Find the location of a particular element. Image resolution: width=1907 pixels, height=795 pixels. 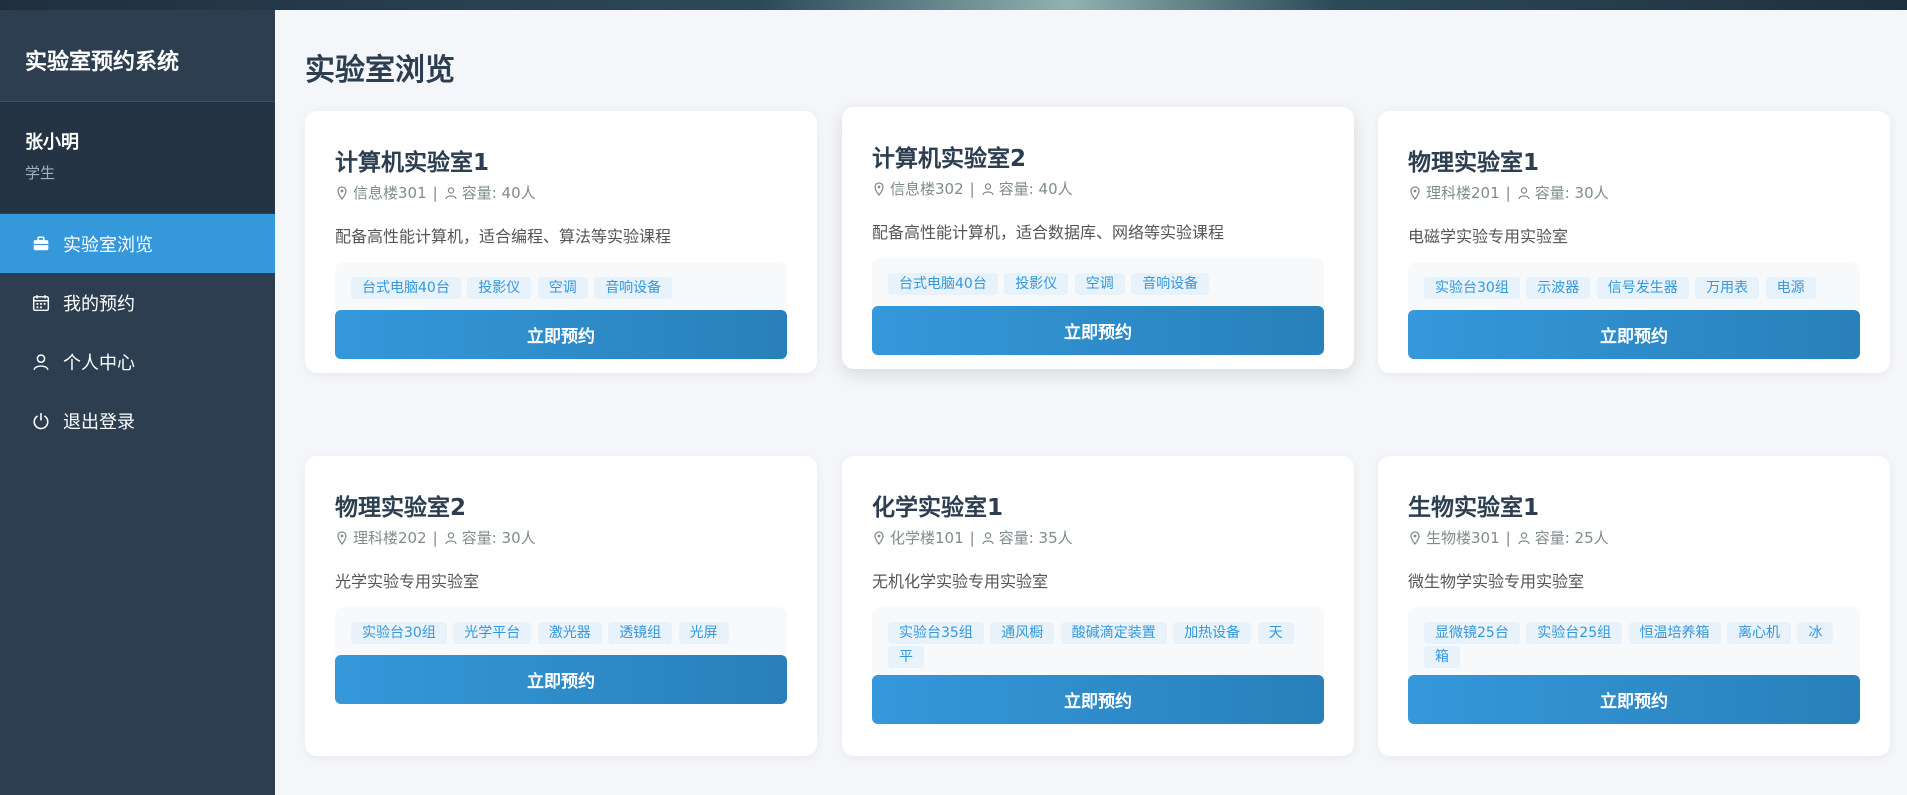

lab-meta: 化学楼101 | 容量: 35人 is located at coordinates (972, 537).